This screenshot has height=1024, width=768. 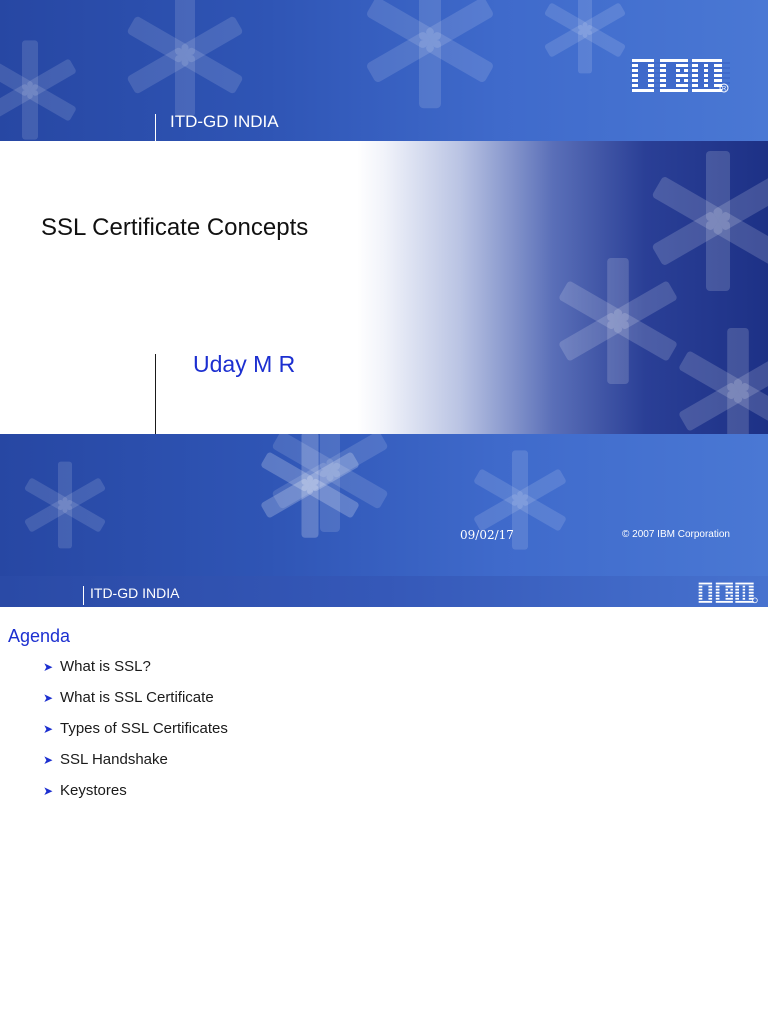 I want to click on list-item: ➤ SSL Handshake, so click(x=135, y=766).